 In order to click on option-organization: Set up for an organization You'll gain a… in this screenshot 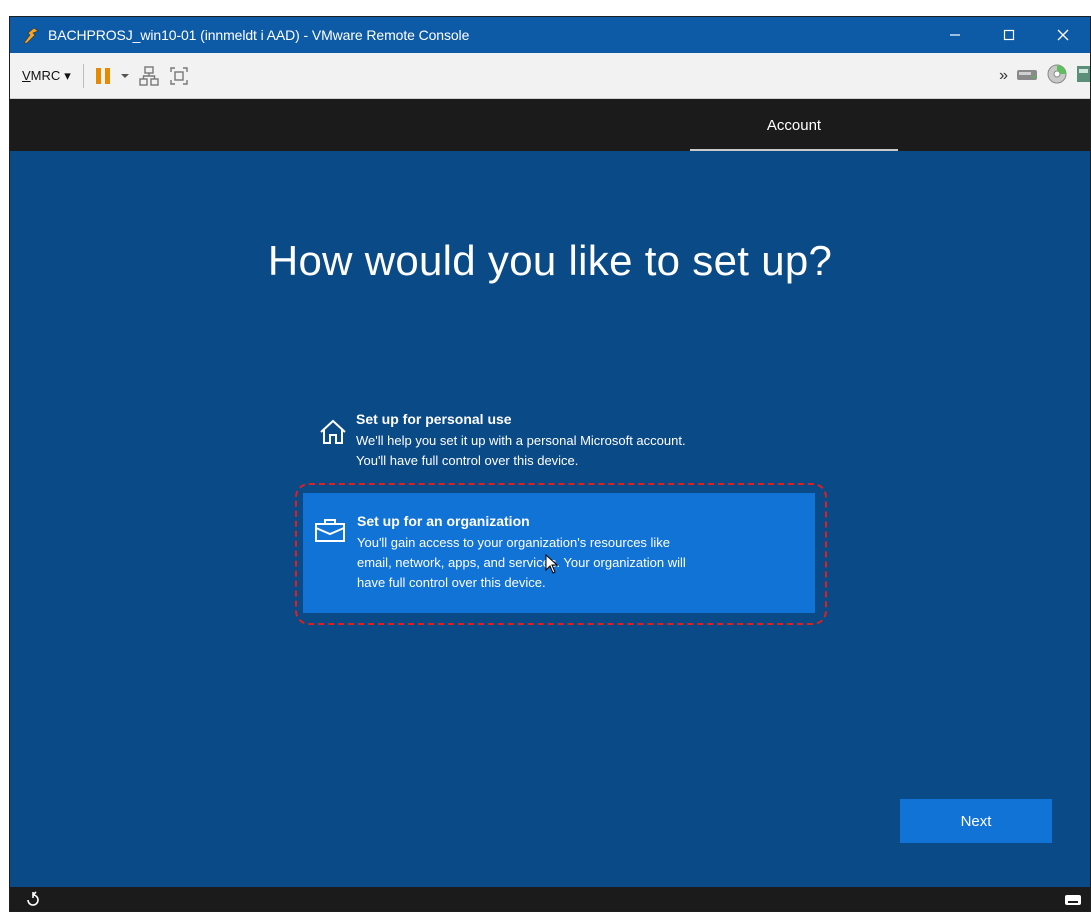, I will do `click(559, 553)`.